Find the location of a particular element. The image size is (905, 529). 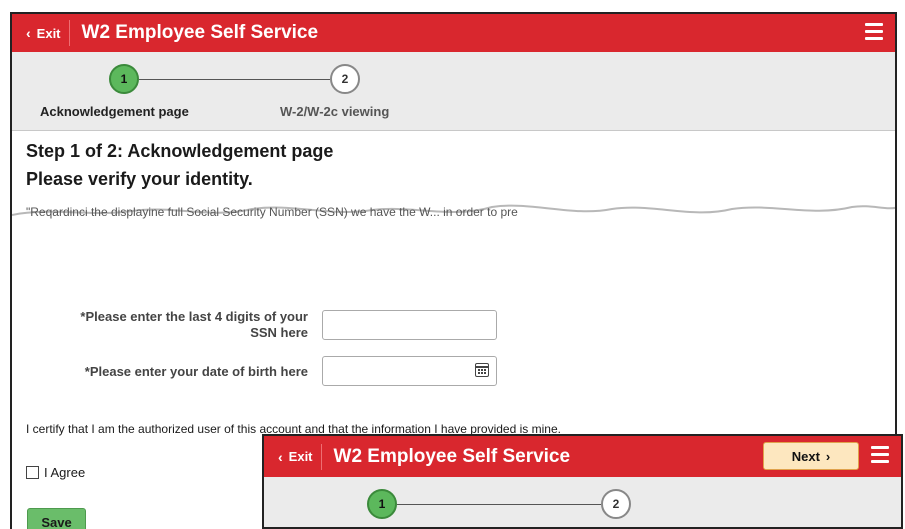

overlay-step-connector is located at coordinates (499, 504).